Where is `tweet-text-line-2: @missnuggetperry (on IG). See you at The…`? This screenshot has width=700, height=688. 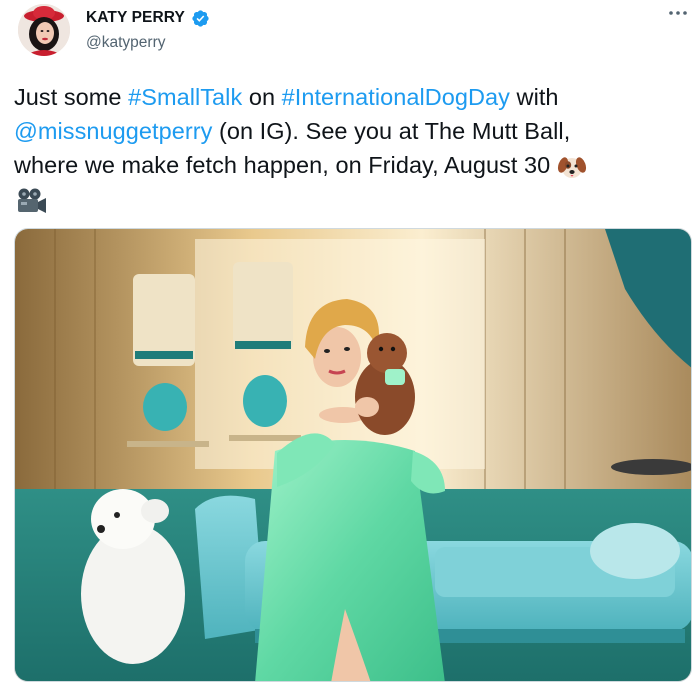 tweet-text-line-2: @missnuggetperry (on IG). See you at The… is located at coordinates (352, 131).